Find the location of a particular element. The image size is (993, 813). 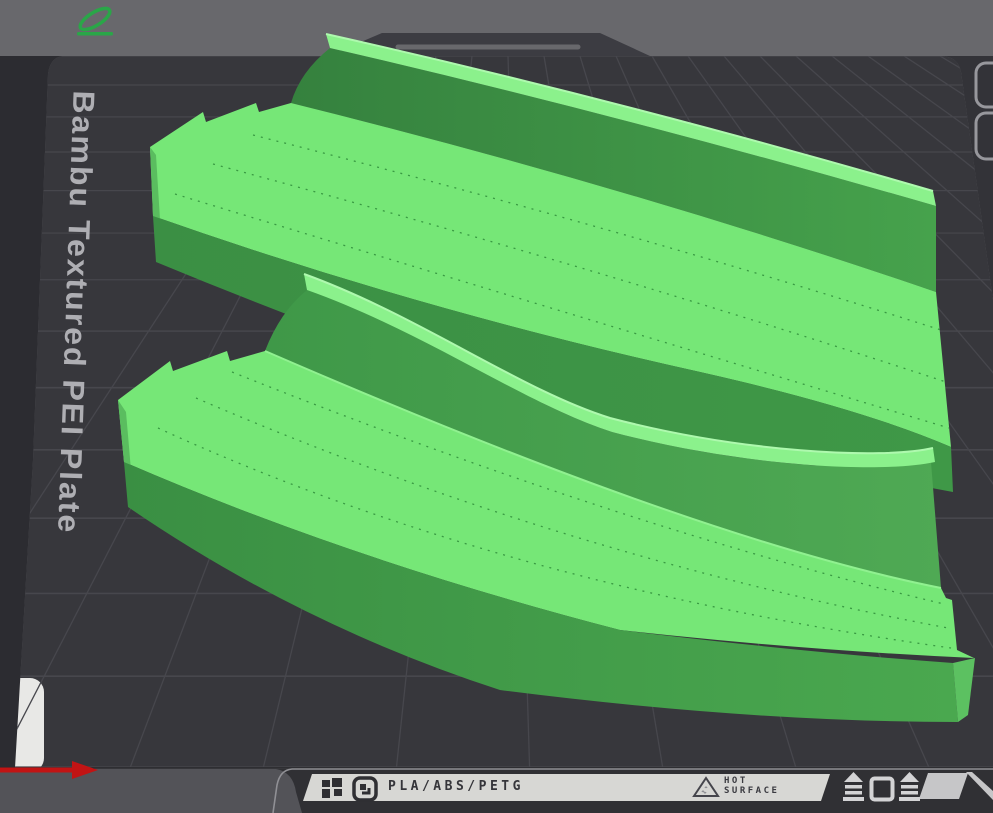

pencil-logo-icon is located at coordinates (95, 21).